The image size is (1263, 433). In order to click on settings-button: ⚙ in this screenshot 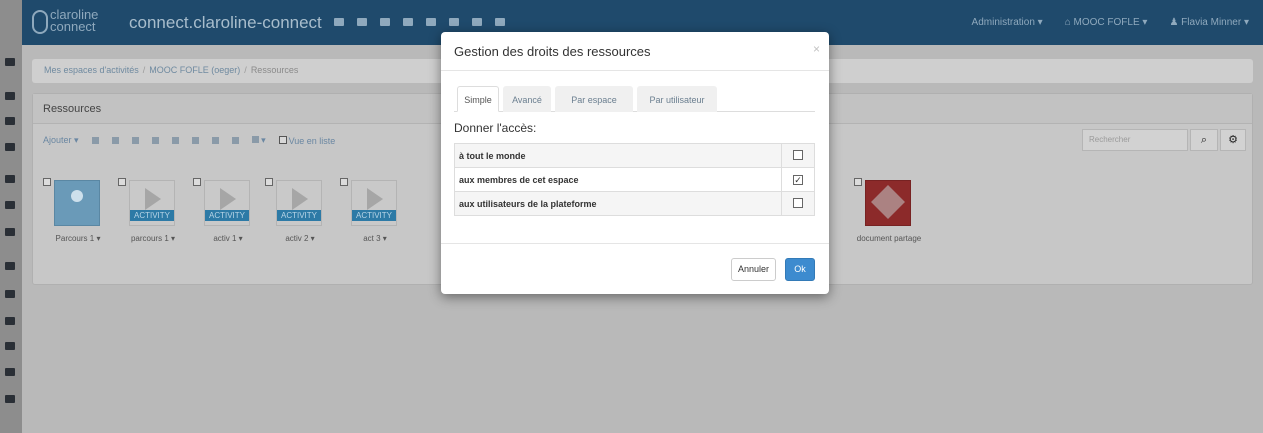, I will do `click(1233, 140)`.